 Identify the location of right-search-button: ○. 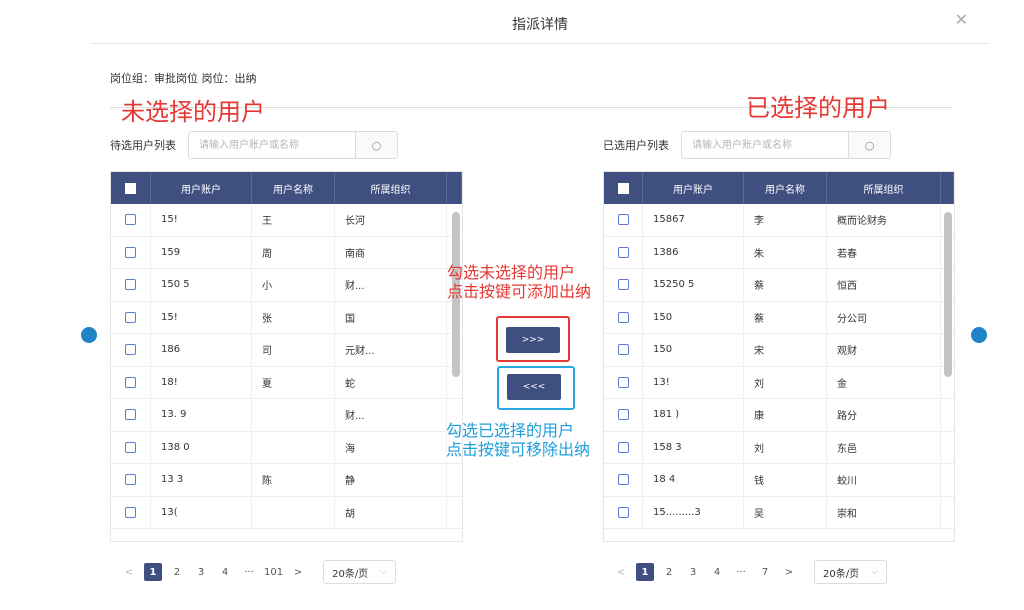
(869, 145).